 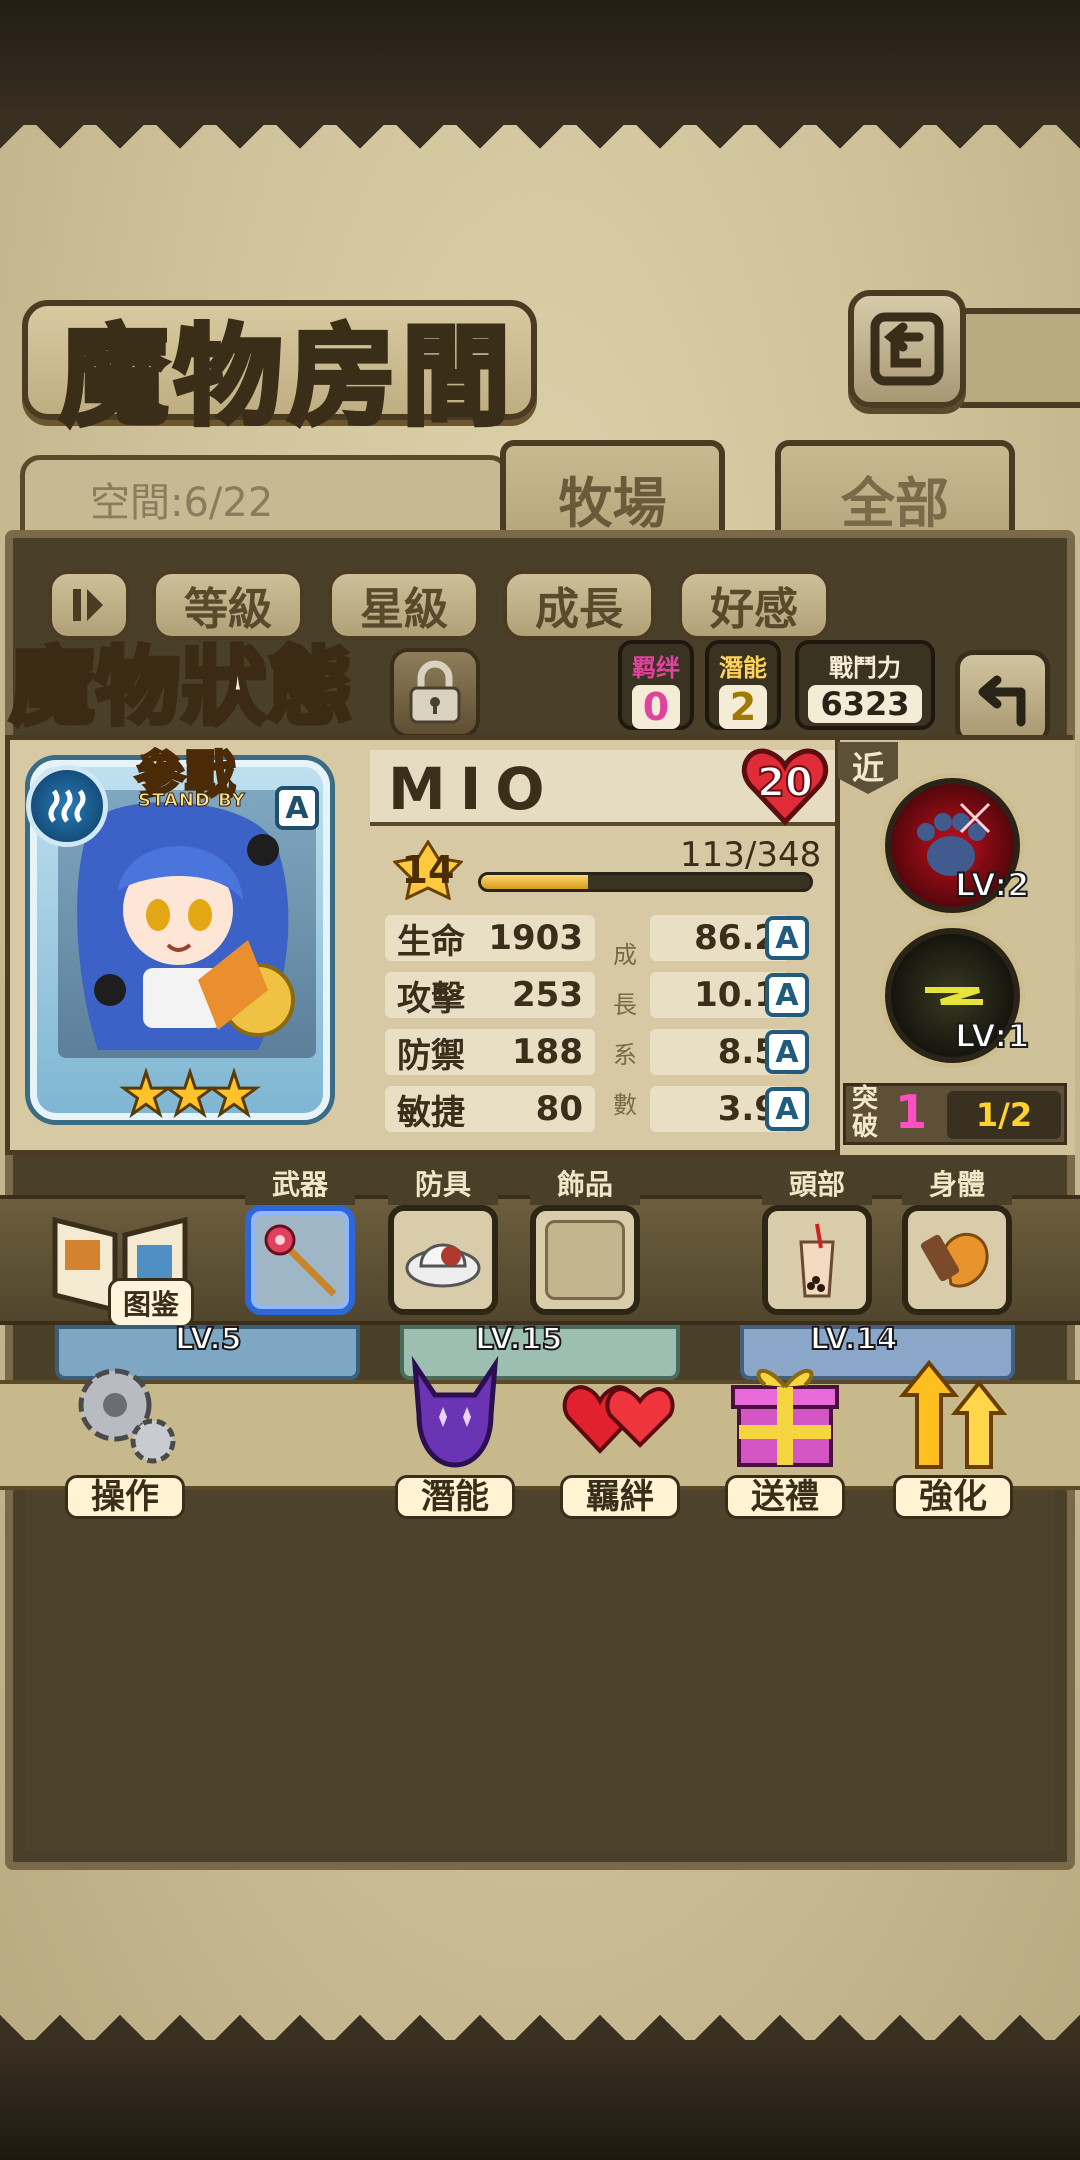 What do you see at coordinates (125, 1497) in the screenshot?
I see `operation-label: 操作` at bounding box center [125, 1497].